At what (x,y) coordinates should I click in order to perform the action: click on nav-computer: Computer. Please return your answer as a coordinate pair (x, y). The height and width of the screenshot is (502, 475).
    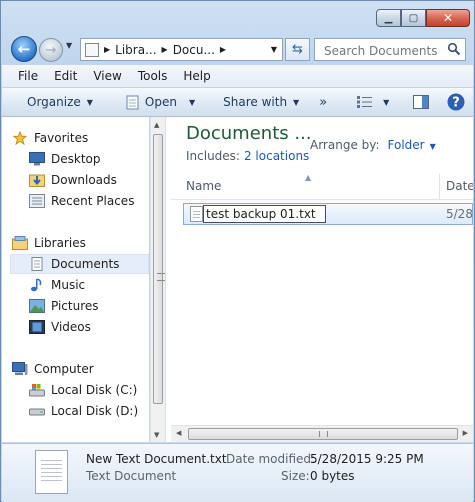
    Looking at the image, I should click on (85, 369).